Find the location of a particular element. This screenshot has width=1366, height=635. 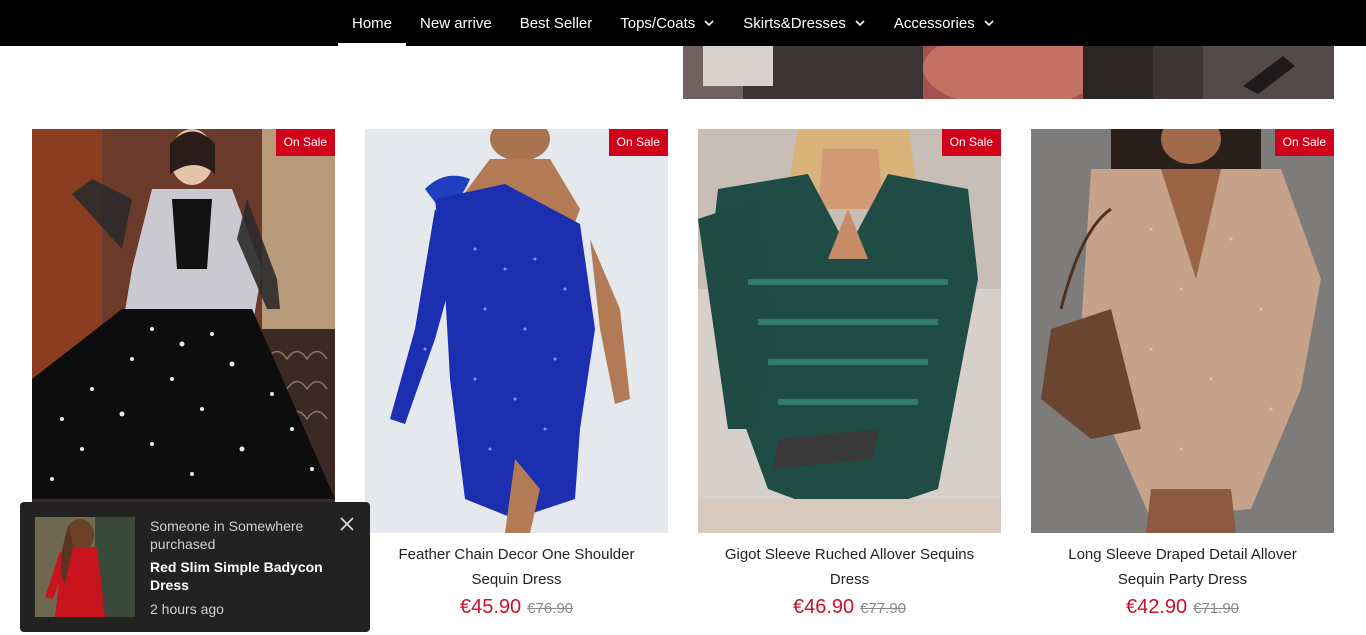

nav-item-tops-coats: Tops/Coats is located at coordinates (667, 23).